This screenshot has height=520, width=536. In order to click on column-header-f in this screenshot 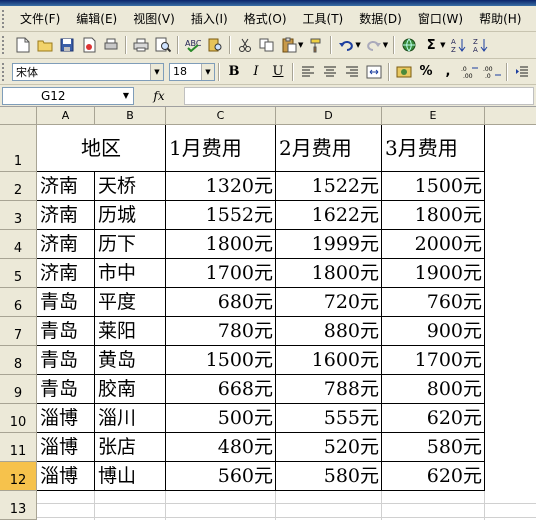, I will do `click(510, 116)`.